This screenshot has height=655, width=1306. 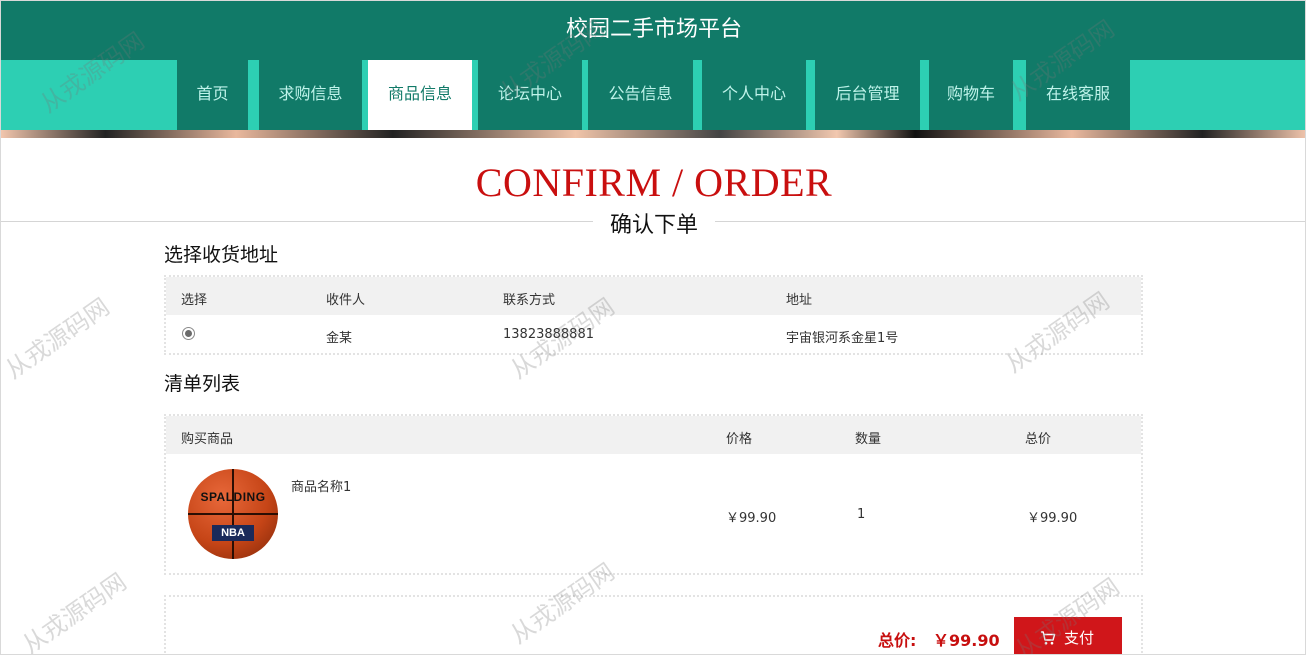 I want to click on price-cell: ￥99.90, so click(x=751, y=518).